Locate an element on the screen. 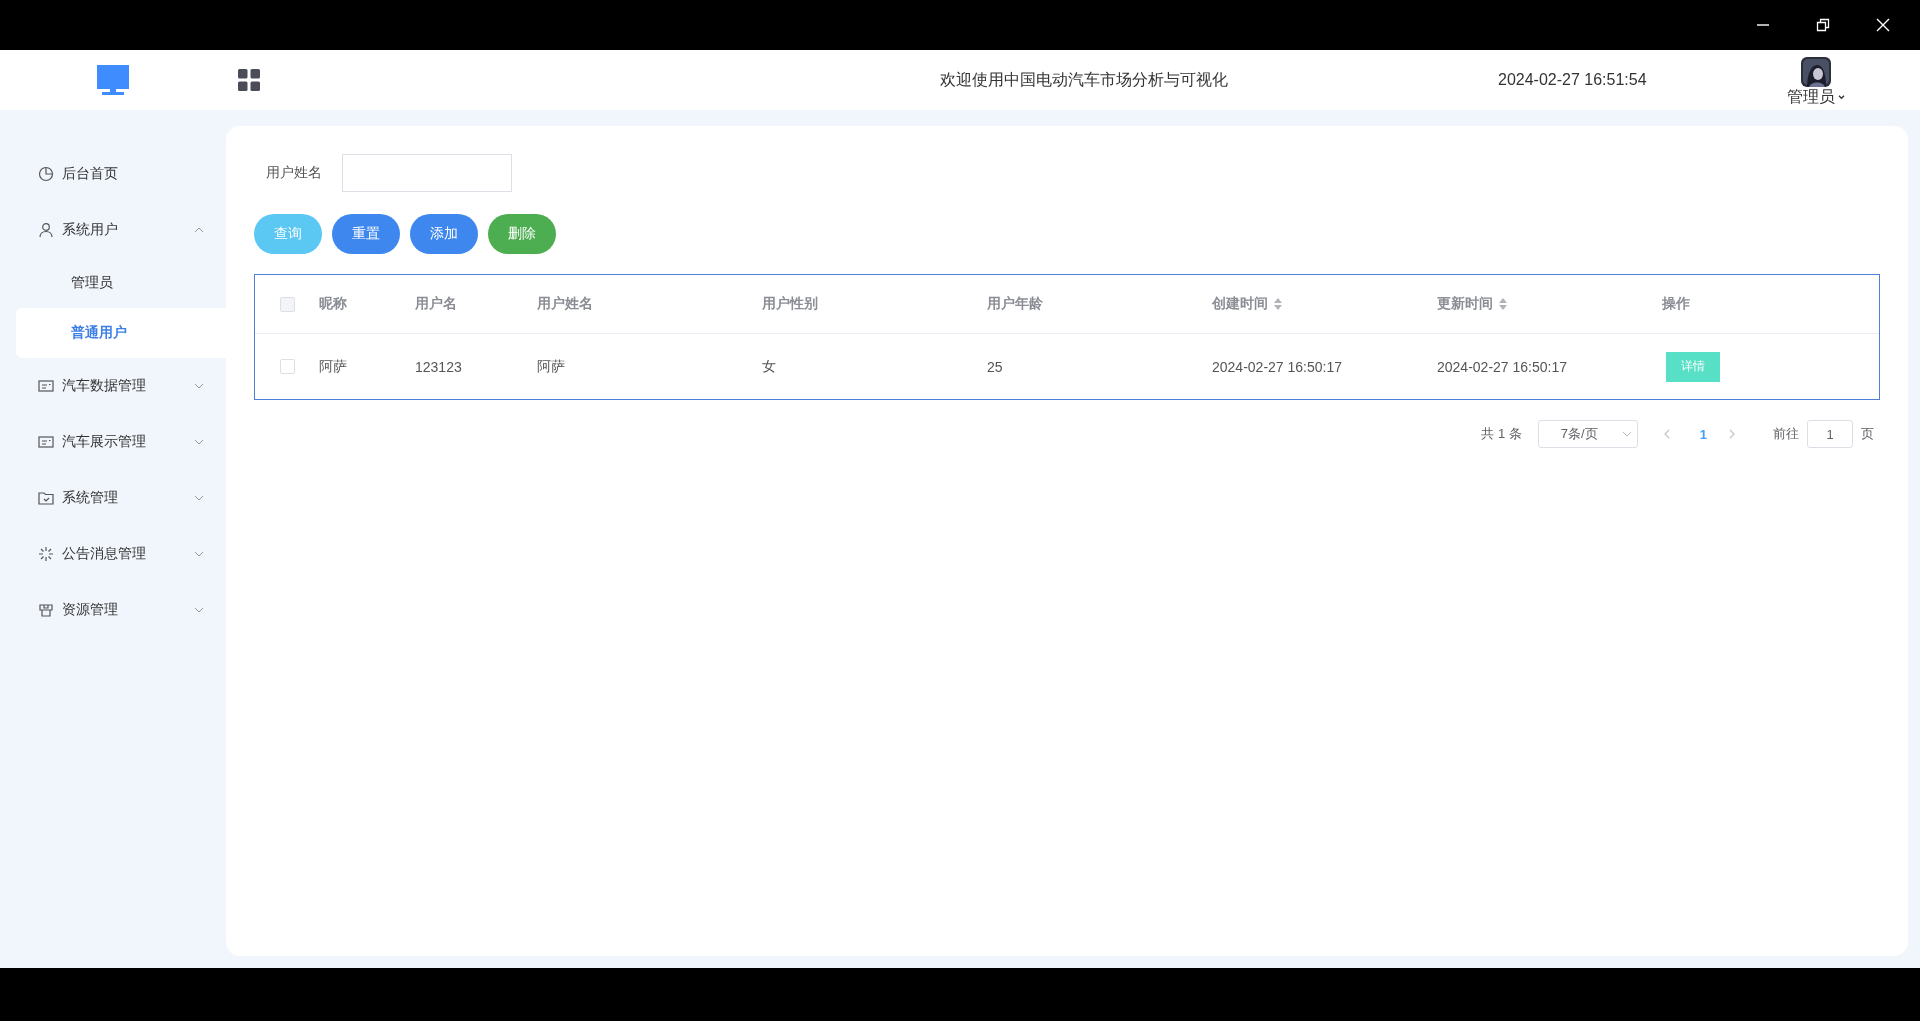 This screenshot has height=1021, width=1920. column-header: 更新时间 is located at coordinates (1465, 304).